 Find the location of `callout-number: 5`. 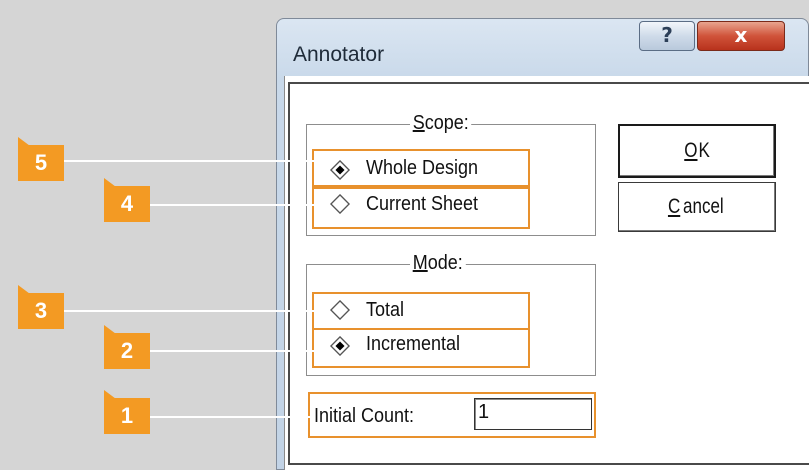

callout-number: 5 is located at coordinates (41, 162).